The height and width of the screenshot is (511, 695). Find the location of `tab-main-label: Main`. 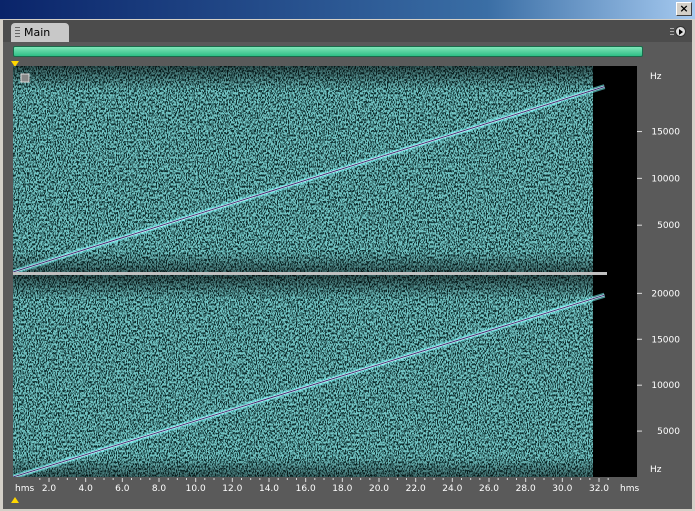

tab-main-label: Main is located at coordinates (37, 32).